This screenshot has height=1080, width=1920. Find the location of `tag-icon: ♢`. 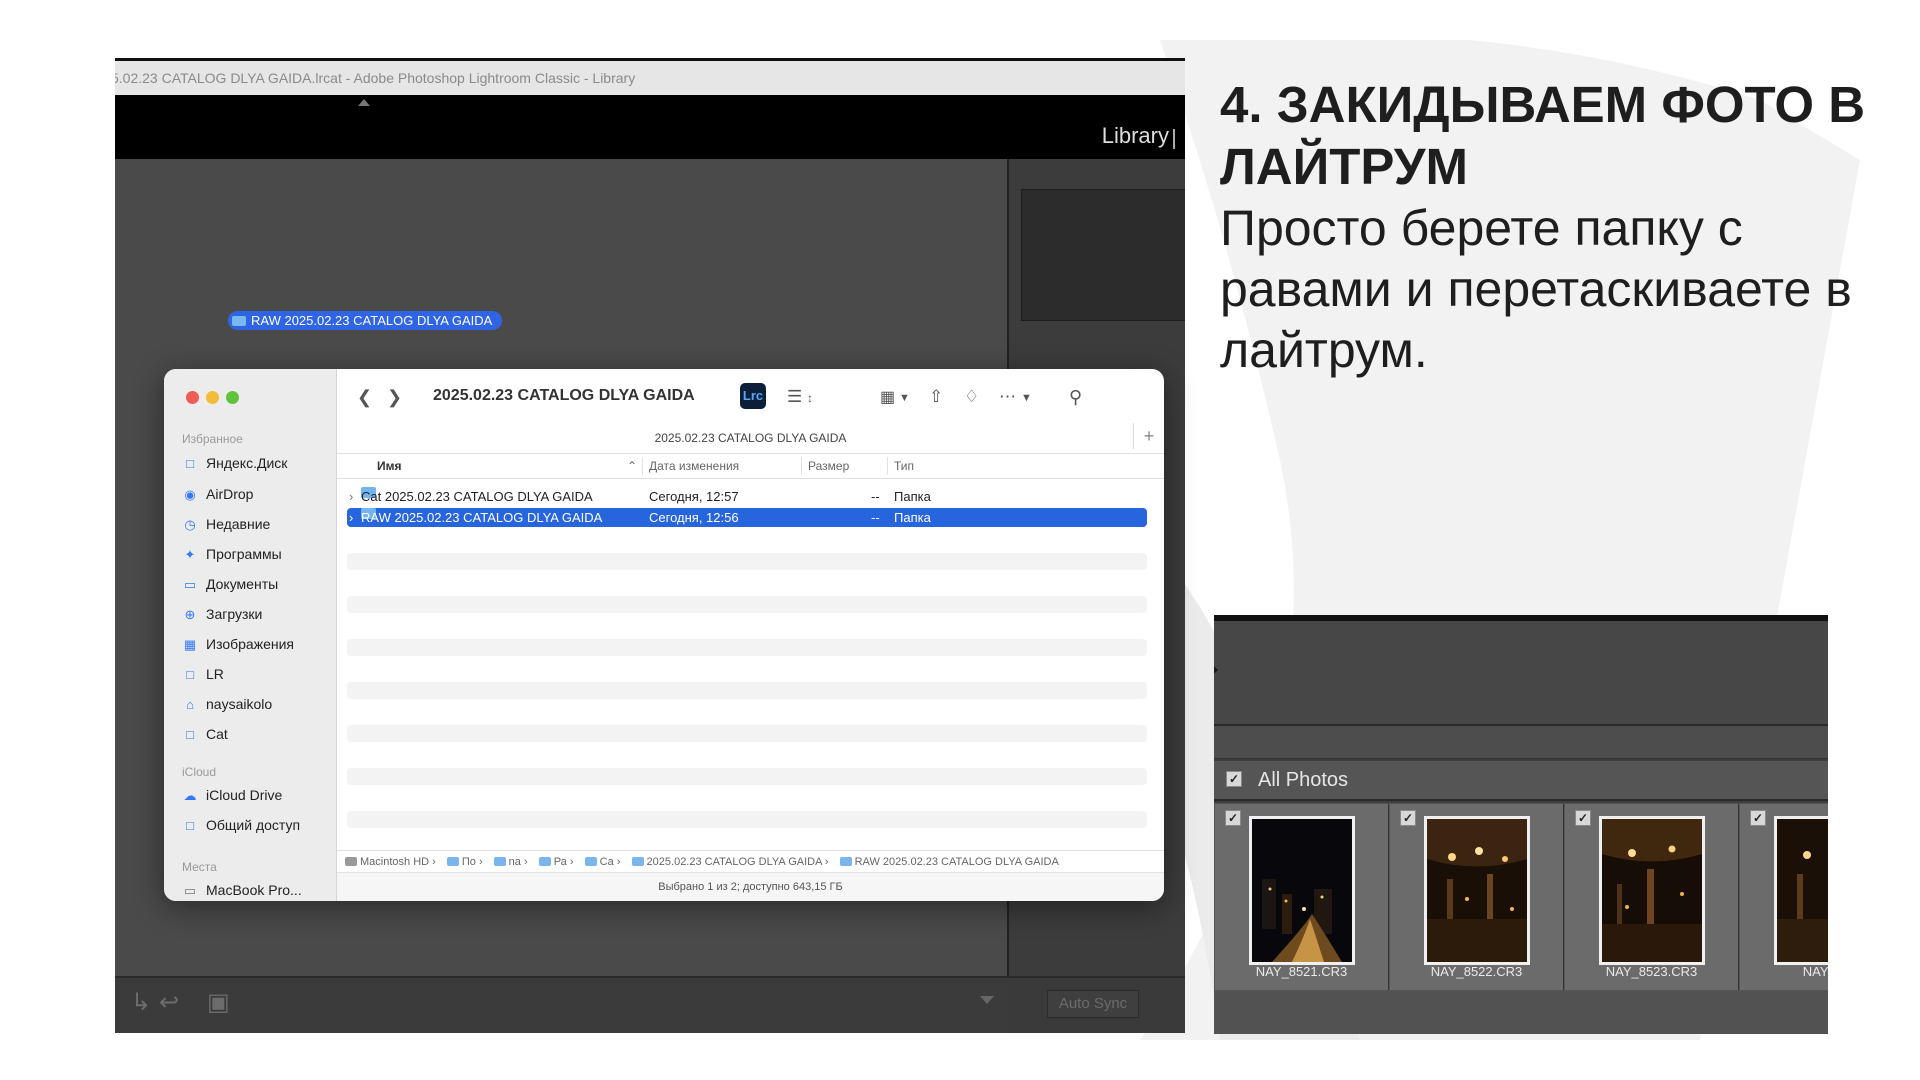

tag-icon: ♢ is located at coordinates (971, 397).